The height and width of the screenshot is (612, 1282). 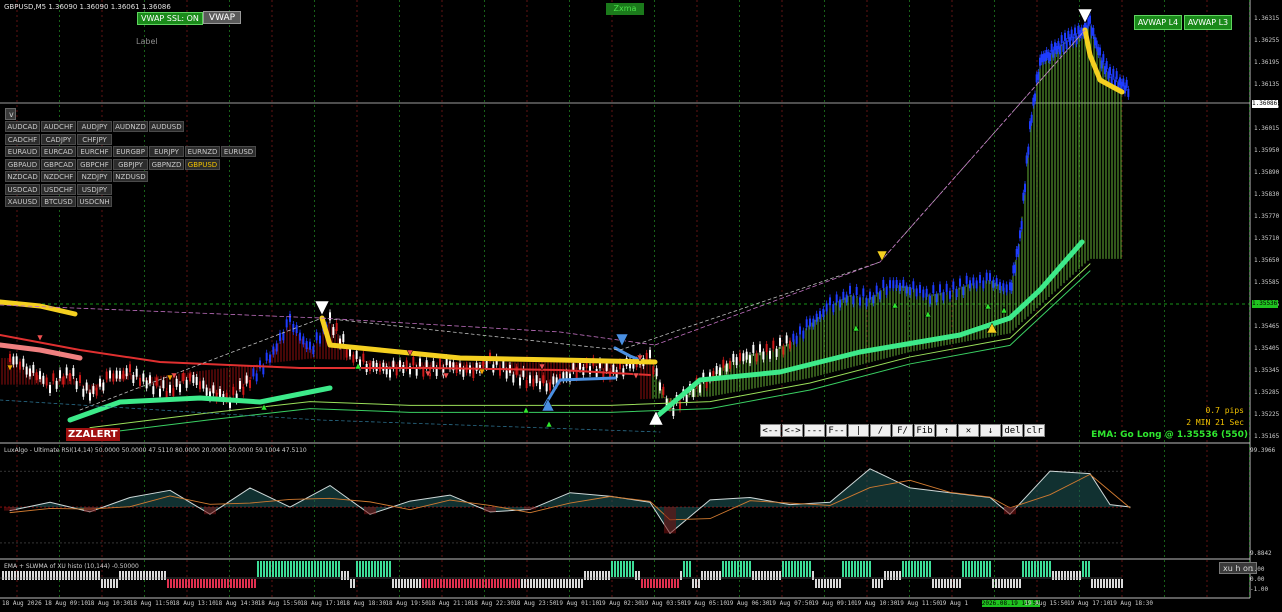 I want to click on toolbar-button-8: ↑, so click(x=946, y=430).